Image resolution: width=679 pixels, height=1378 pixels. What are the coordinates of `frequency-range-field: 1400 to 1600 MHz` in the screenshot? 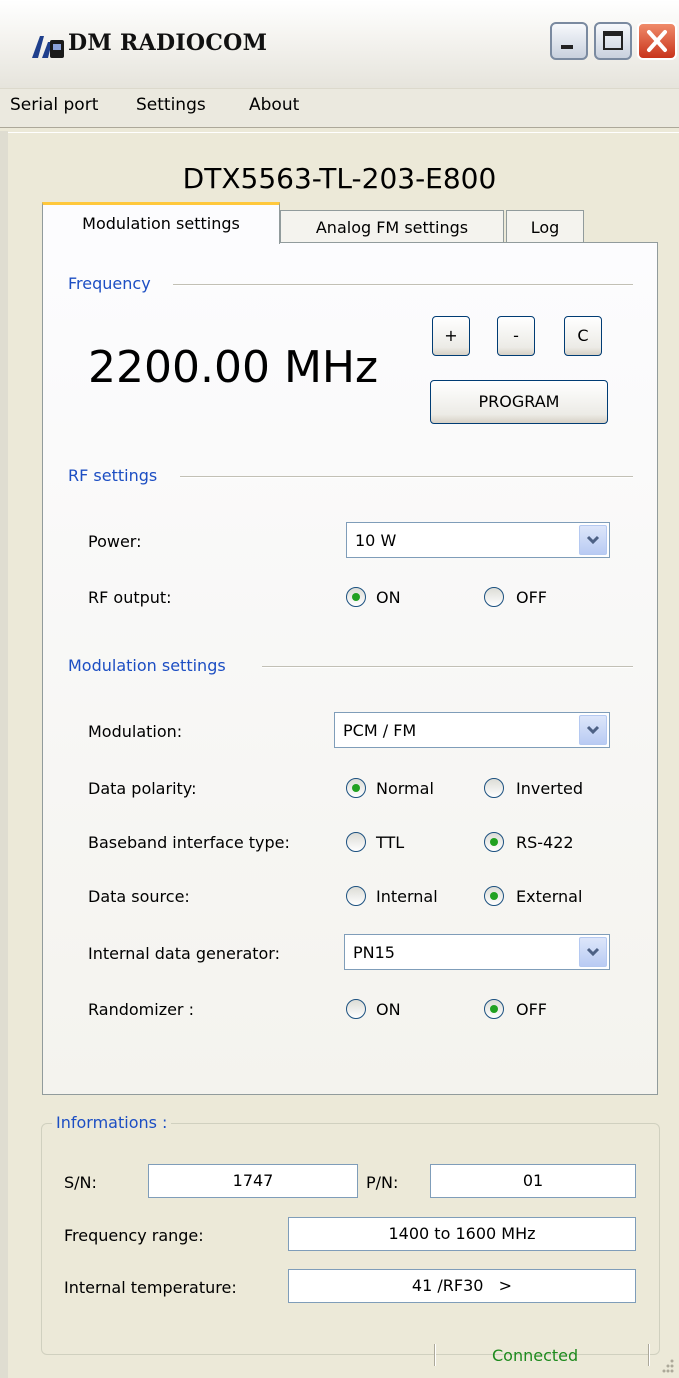 It's located at (462, 1234).